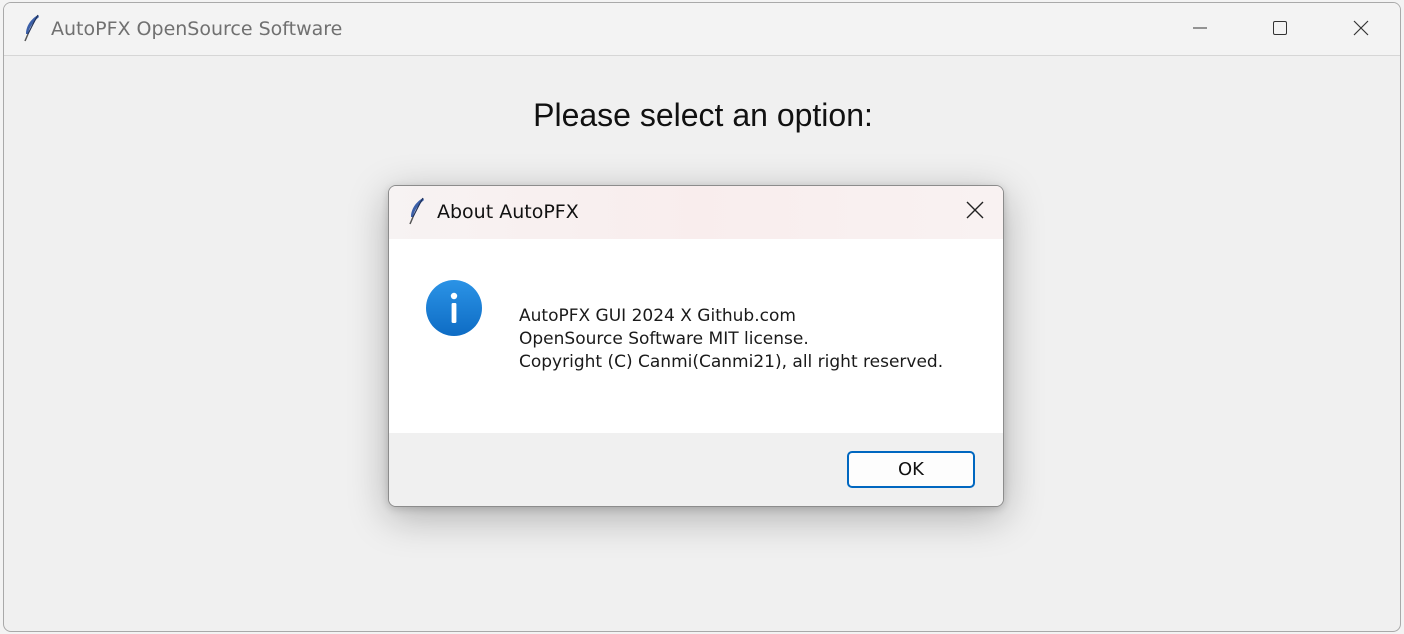 This screenshot has height=634, width=1404. I want to click on minimize-icon, so click(1200, 29).